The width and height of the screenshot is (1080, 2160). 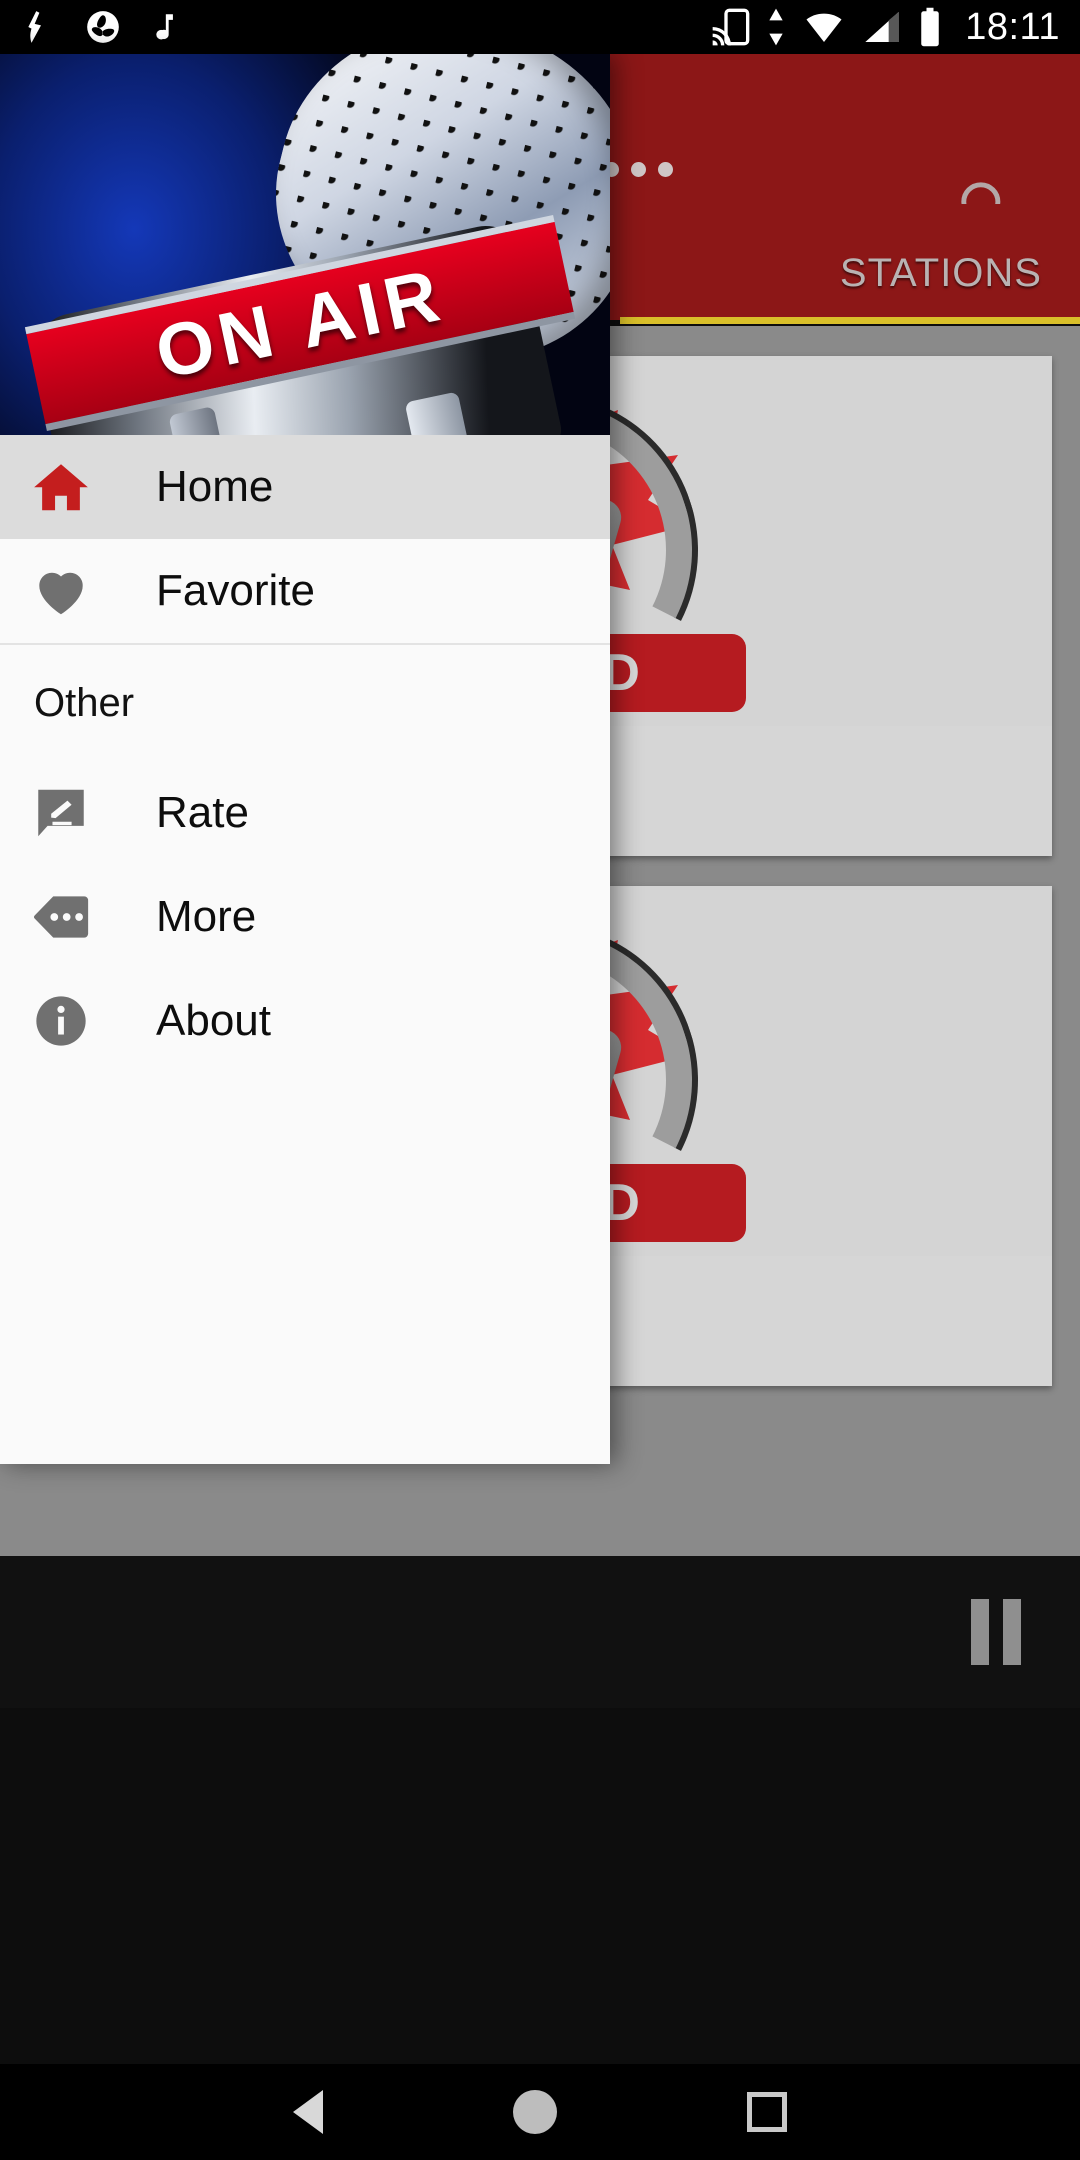 What do you see at coordinates (308, 2112) in the screenshot?
I see `back-button` at bounding box center [308, 2112].